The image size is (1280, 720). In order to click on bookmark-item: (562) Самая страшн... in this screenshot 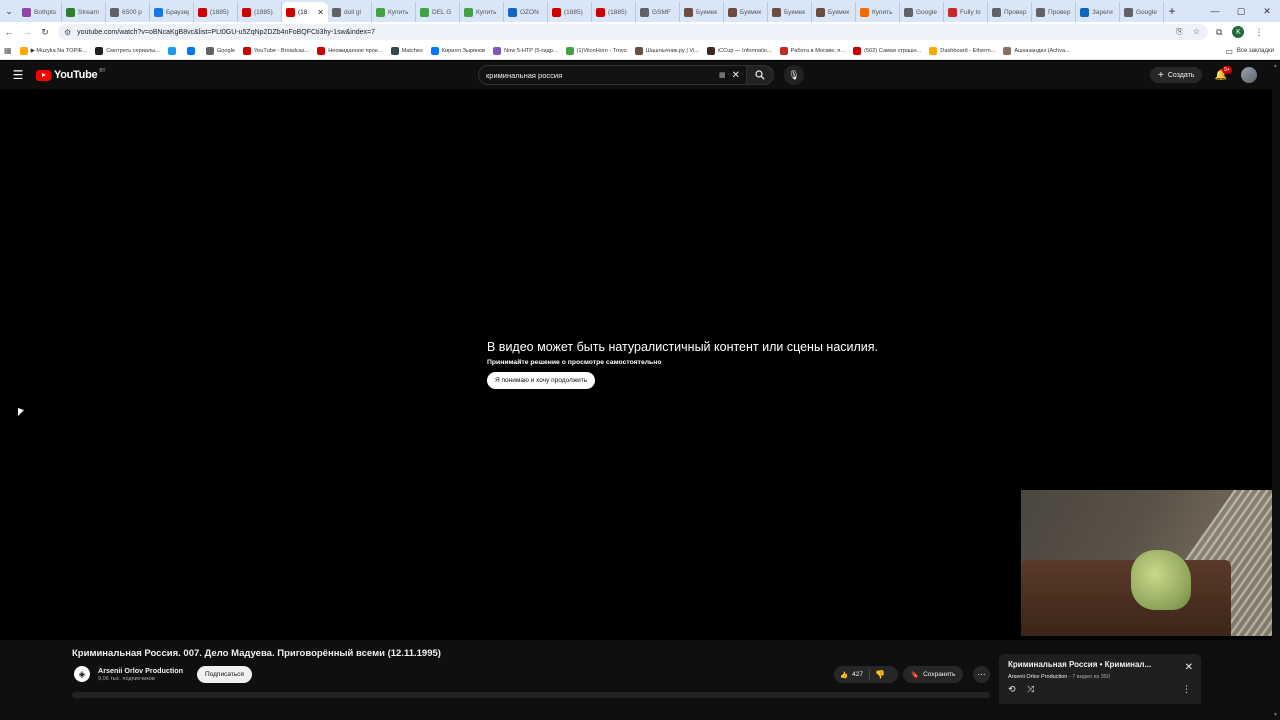, I will do `click(887, 50)`.